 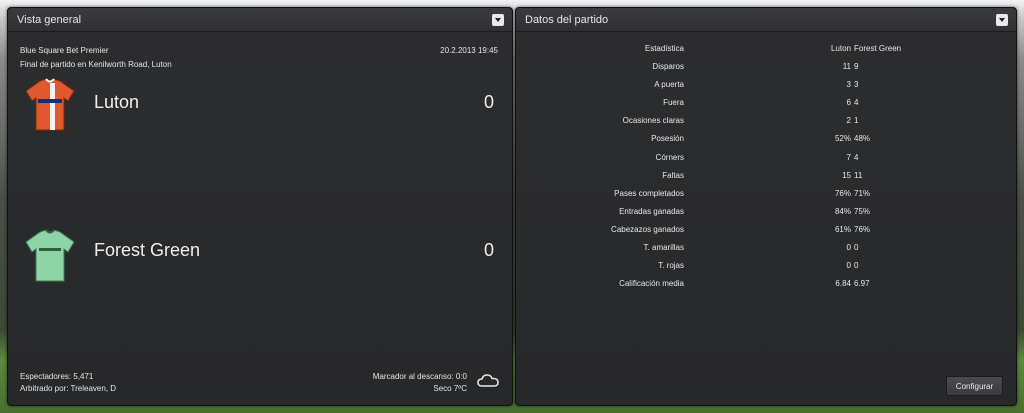 What do you see at coordinates (651, 211) in the screenshot?
I see `stat-label: Entradas ganadas` at bounding box center [651, 211].